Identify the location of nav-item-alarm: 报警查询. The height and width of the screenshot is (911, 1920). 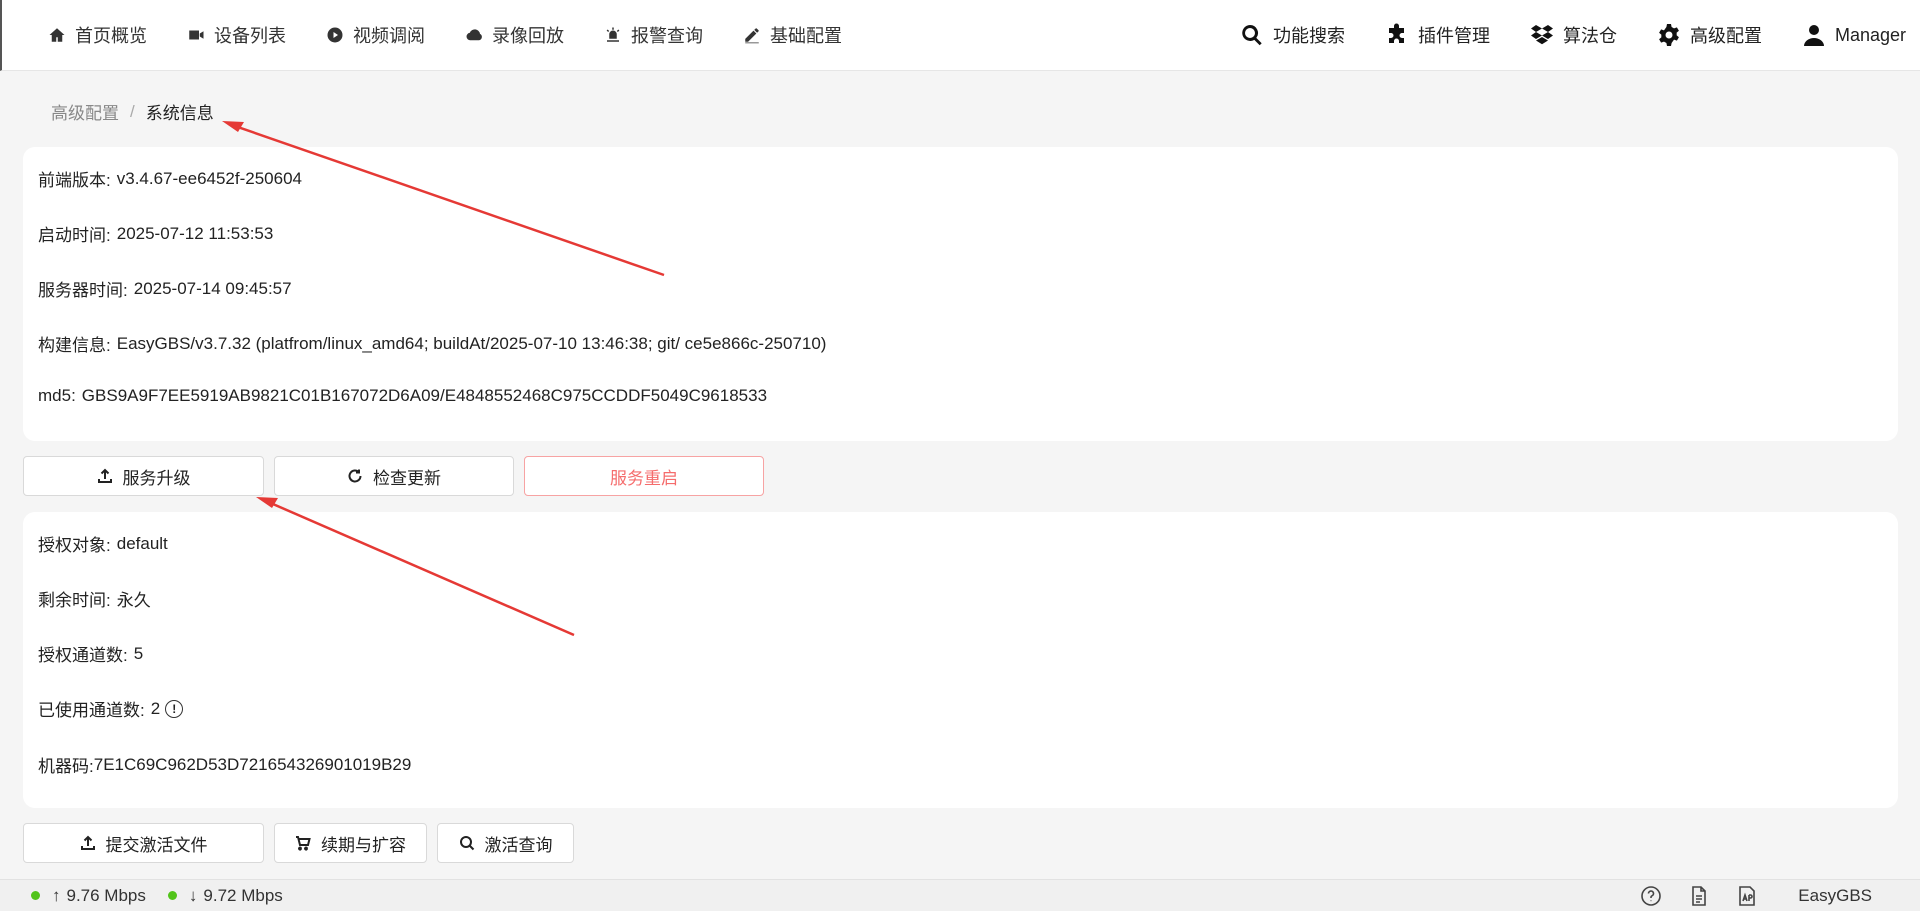
(653, 35).